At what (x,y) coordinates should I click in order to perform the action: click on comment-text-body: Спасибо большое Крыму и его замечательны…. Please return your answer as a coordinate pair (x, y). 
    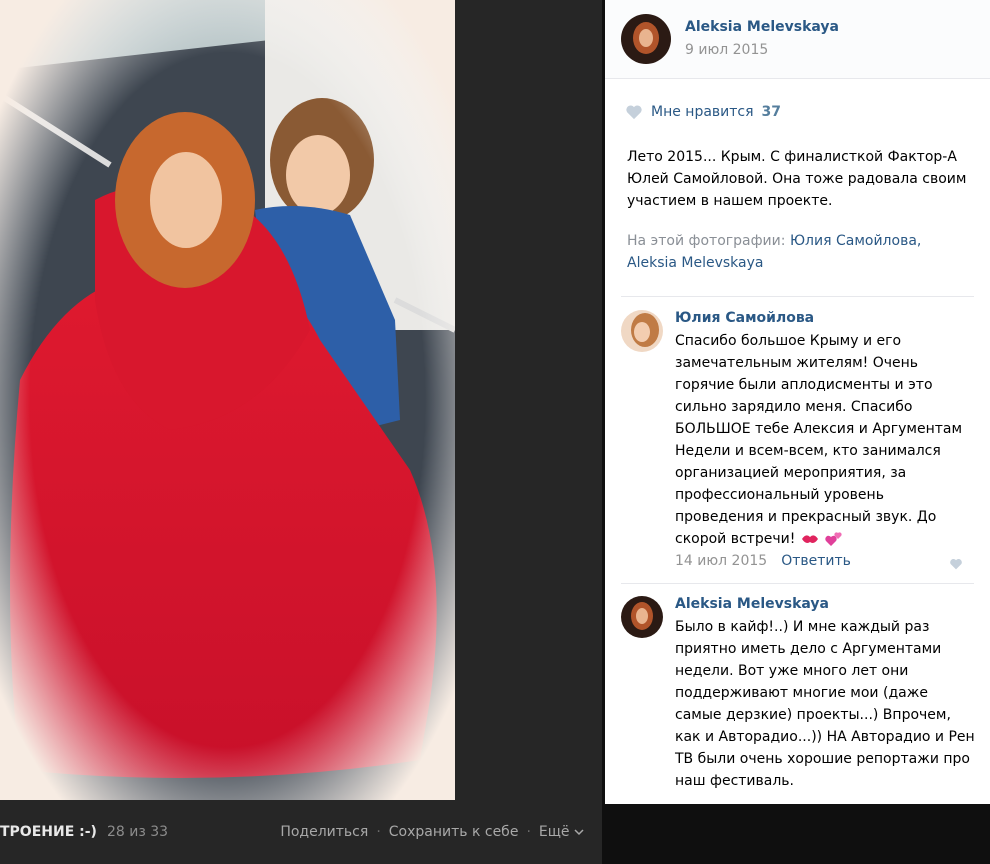
    Looking at the image, I should click on (819, 440).